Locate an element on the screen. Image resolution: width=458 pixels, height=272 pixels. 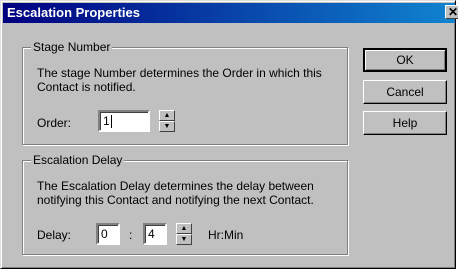
delay-minutes-value: 4 is located at coordinates (151, 234).